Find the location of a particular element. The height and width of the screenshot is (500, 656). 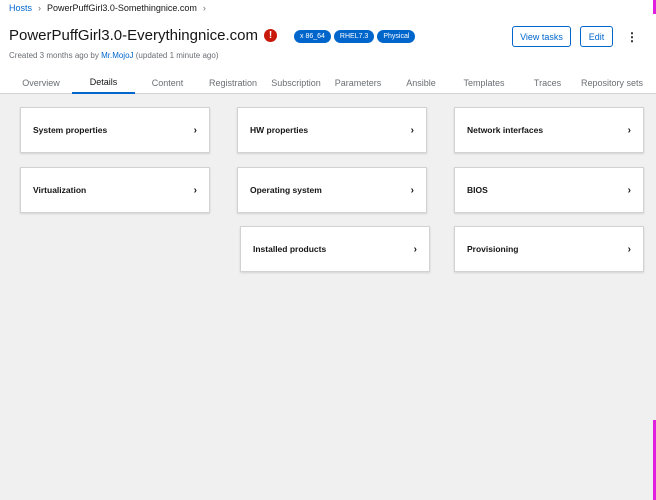

card-network-interfaces: Network interfaces › is located at coordinates (549, 130).